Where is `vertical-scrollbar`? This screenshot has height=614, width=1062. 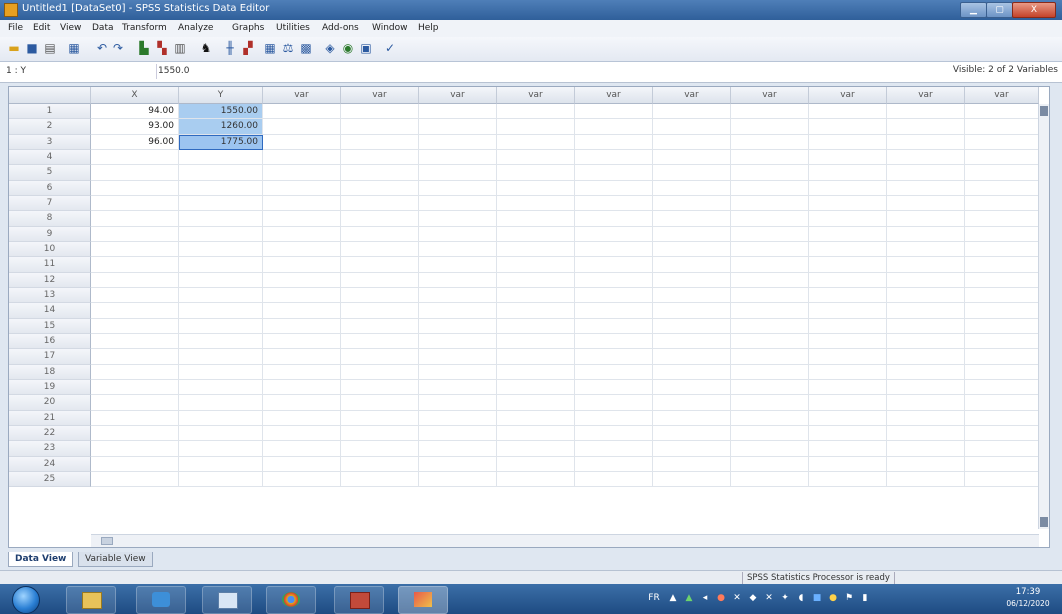
vertical-scrollbar is located at coordinates (1043, 316).